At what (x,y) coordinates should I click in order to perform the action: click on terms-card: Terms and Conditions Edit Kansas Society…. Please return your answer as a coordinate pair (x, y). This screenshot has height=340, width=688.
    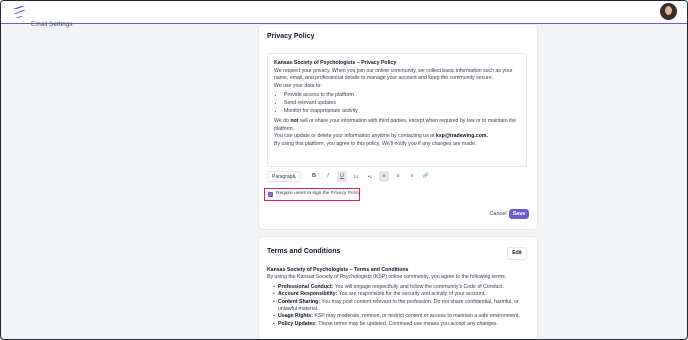
    Looking at the image, I should click on (398, 288).